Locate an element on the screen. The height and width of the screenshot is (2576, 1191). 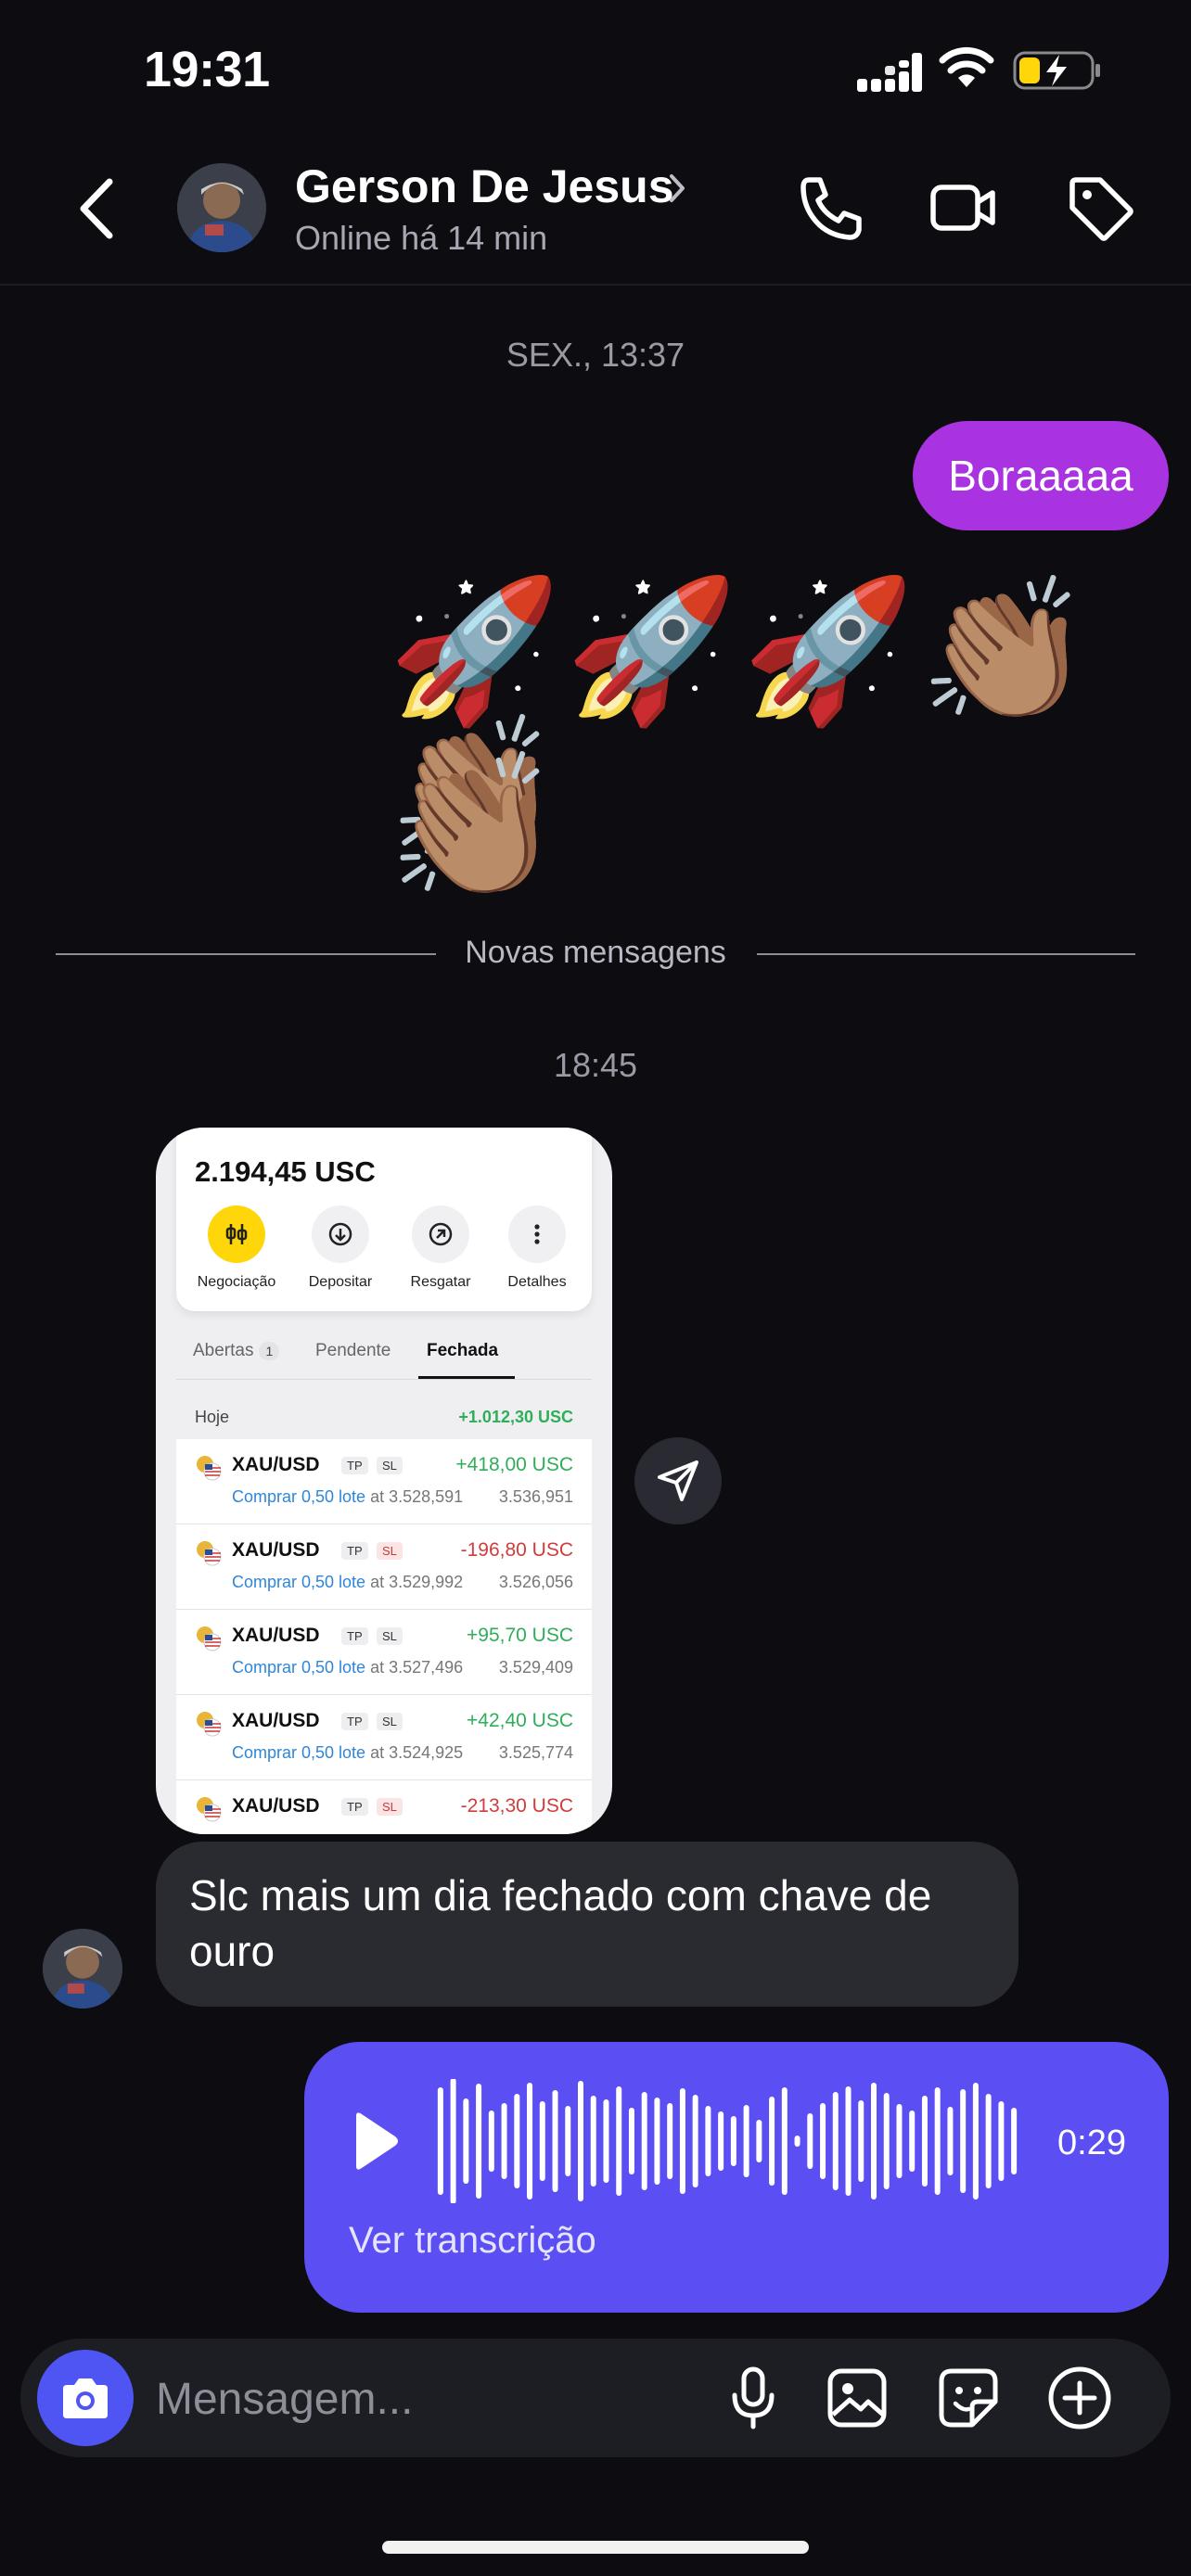
action-details: Detalhes is located at coordinates (537, 1248).